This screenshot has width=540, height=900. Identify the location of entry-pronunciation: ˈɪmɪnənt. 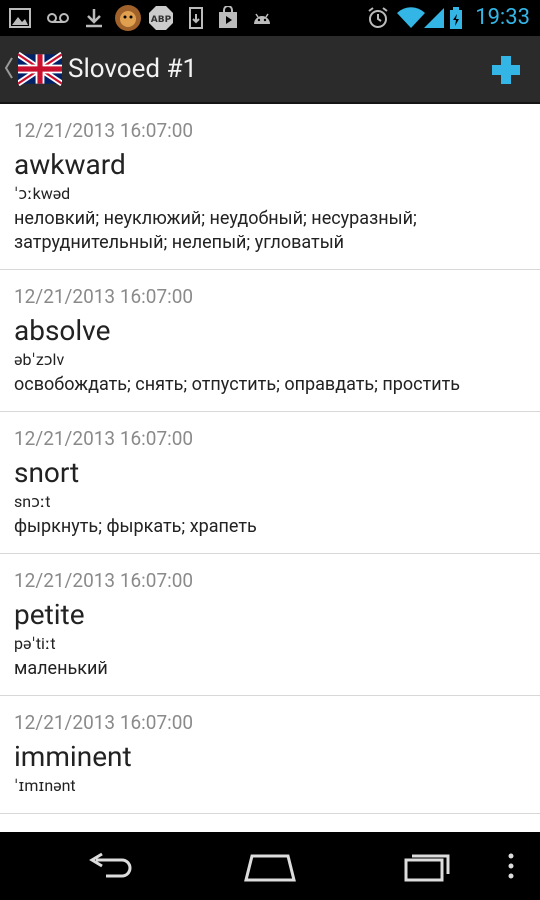
(45, 785).